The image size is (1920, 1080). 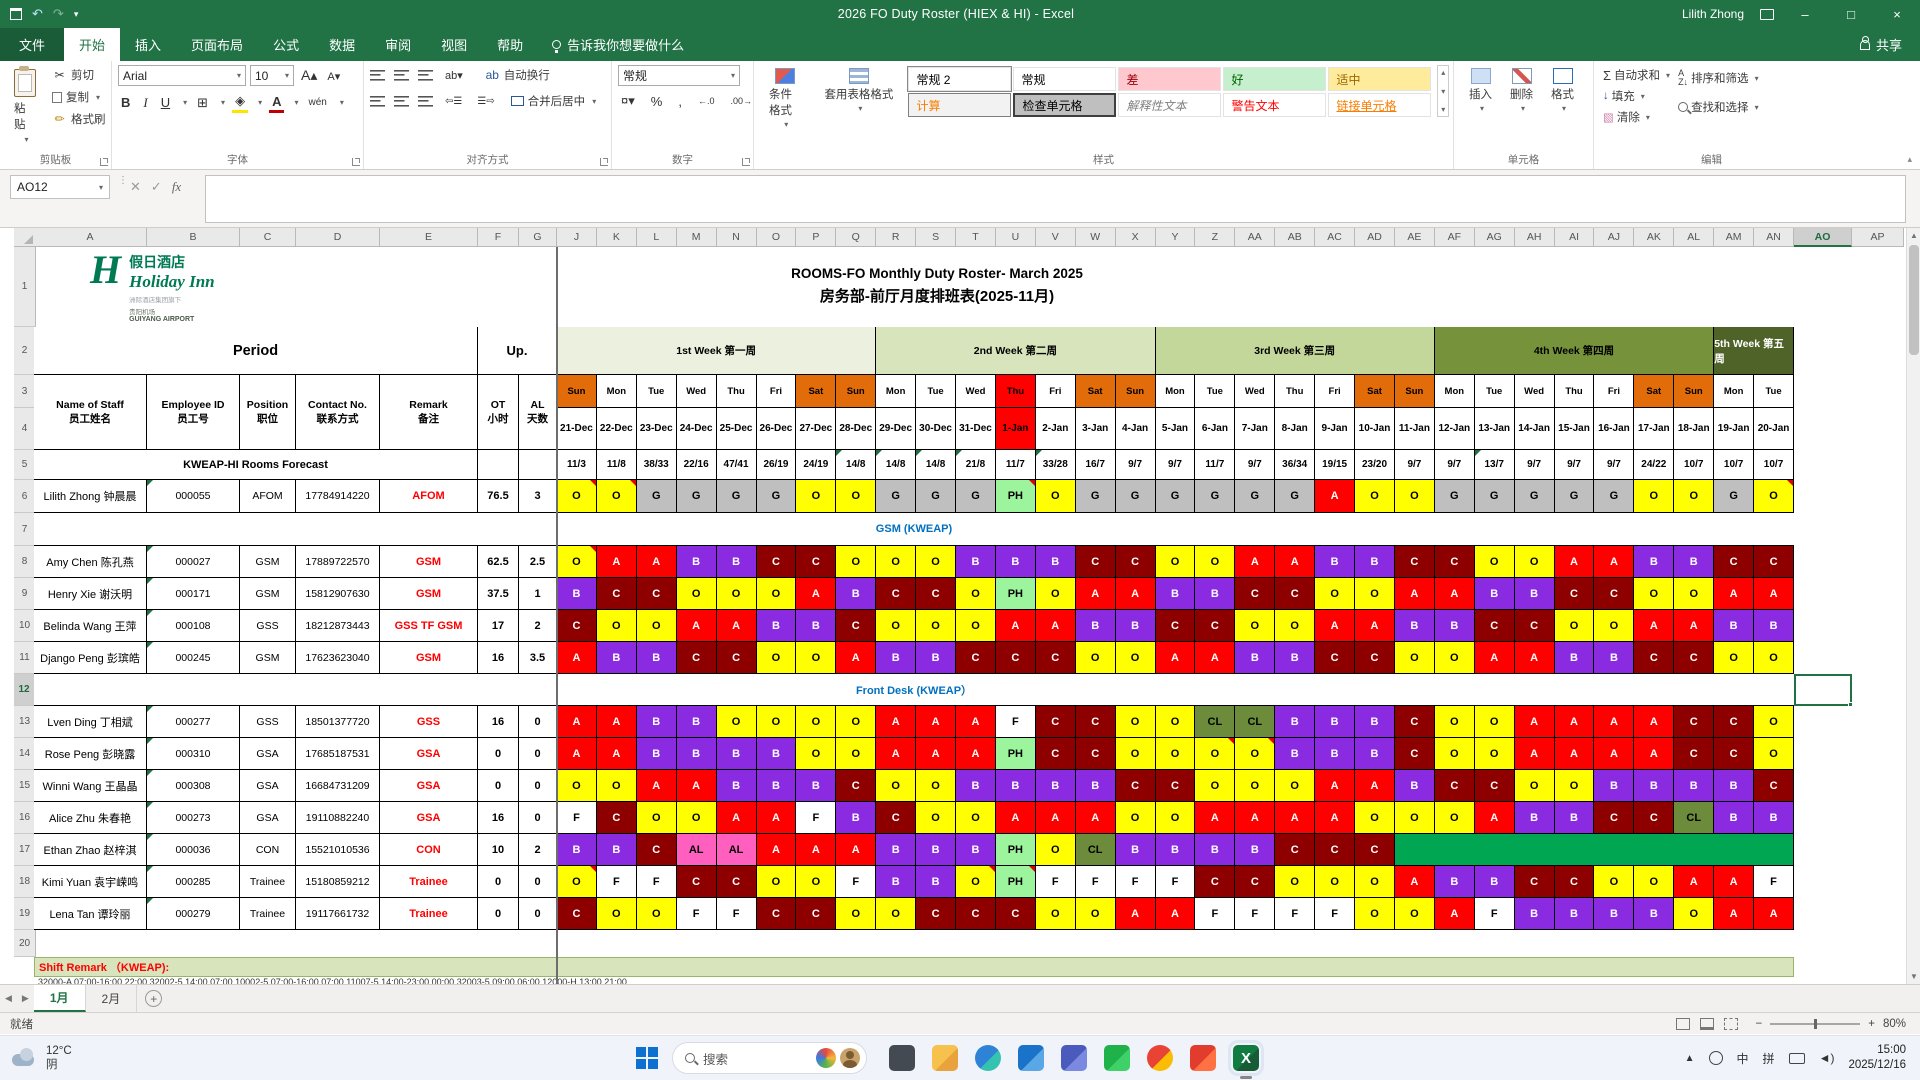 I want to click on forecast-cell: 21/8, so click(x=976, y=465).